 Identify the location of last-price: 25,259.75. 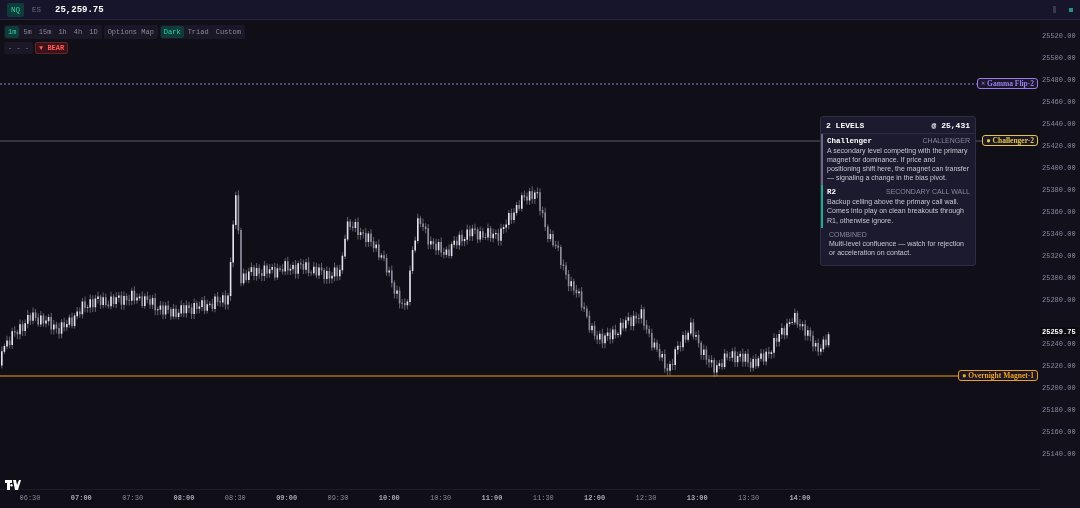
(79, 9).